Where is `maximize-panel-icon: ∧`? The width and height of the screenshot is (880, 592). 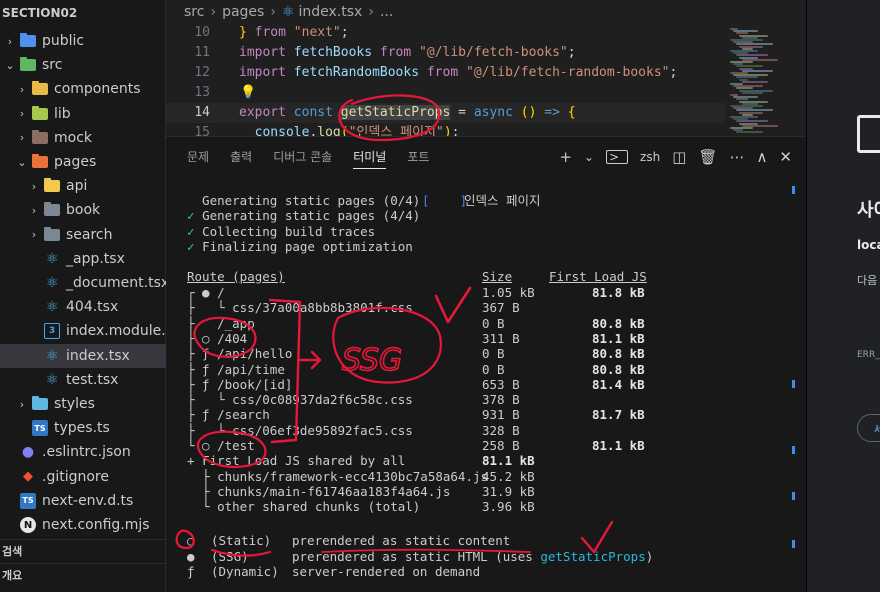
maximize-panel-icon: ∧ is located at coordinates (761, 157).